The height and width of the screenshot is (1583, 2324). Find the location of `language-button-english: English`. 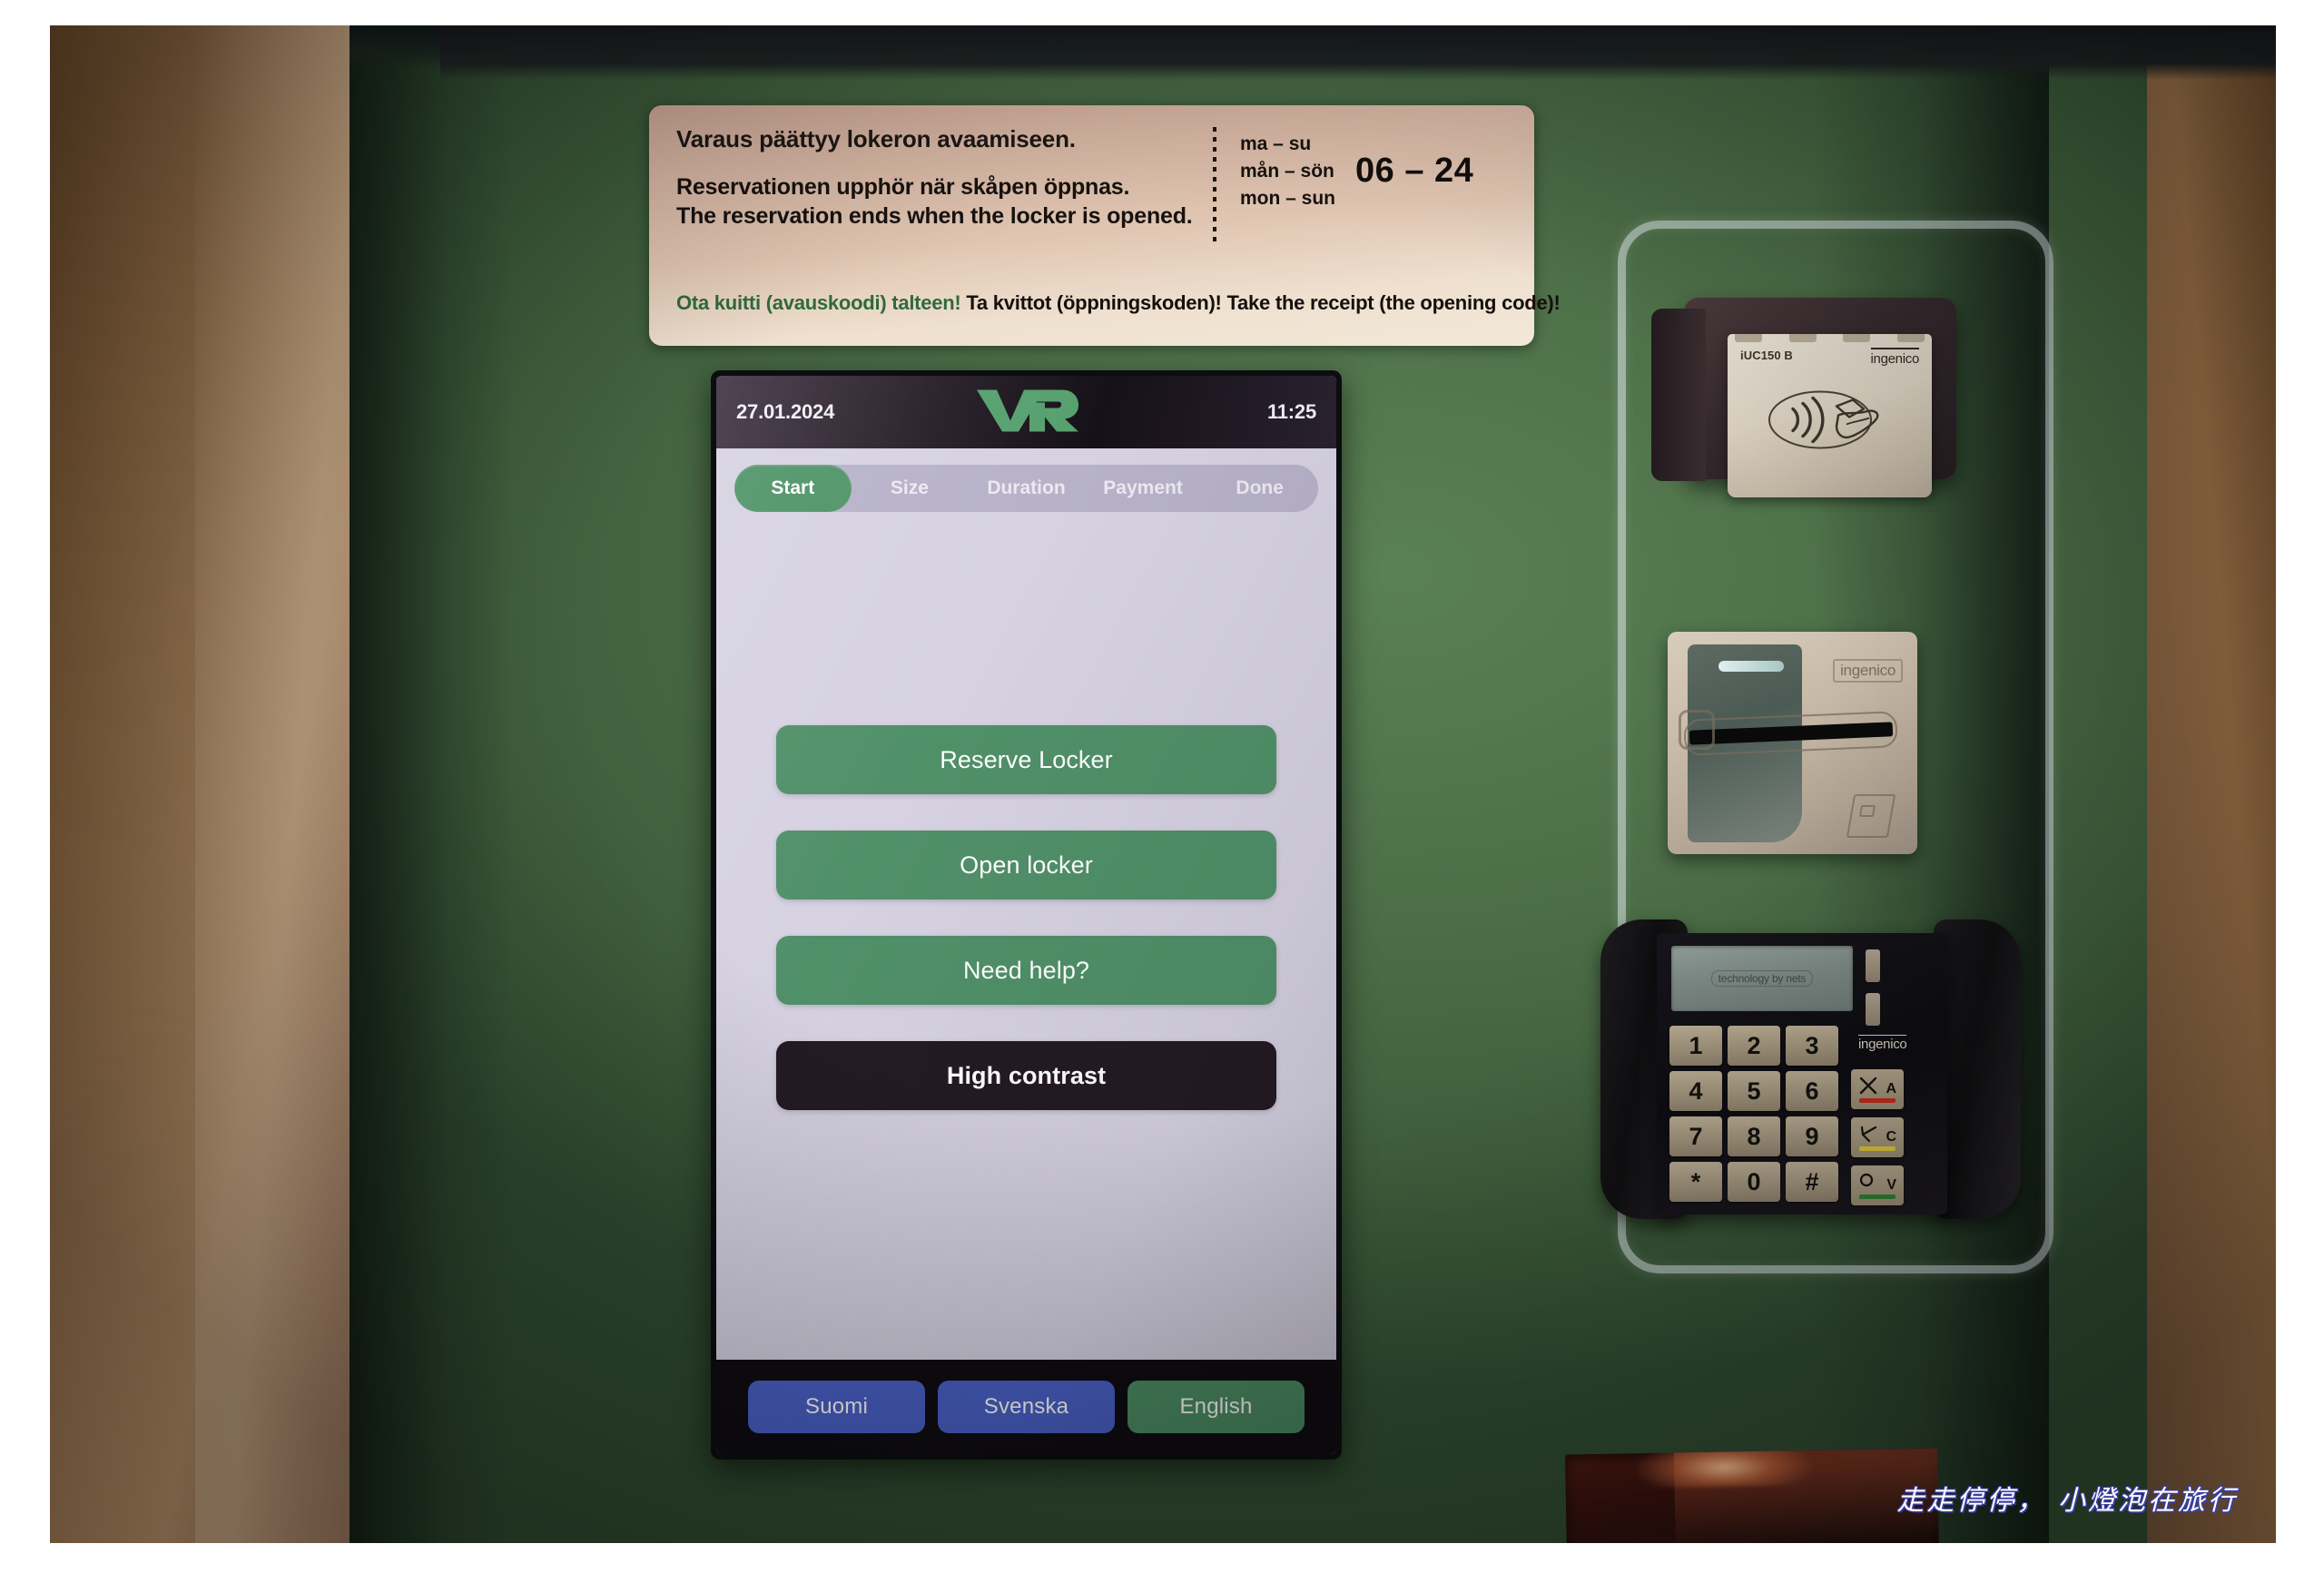

language-button-english: English is located at coordinates (1216, 1407).